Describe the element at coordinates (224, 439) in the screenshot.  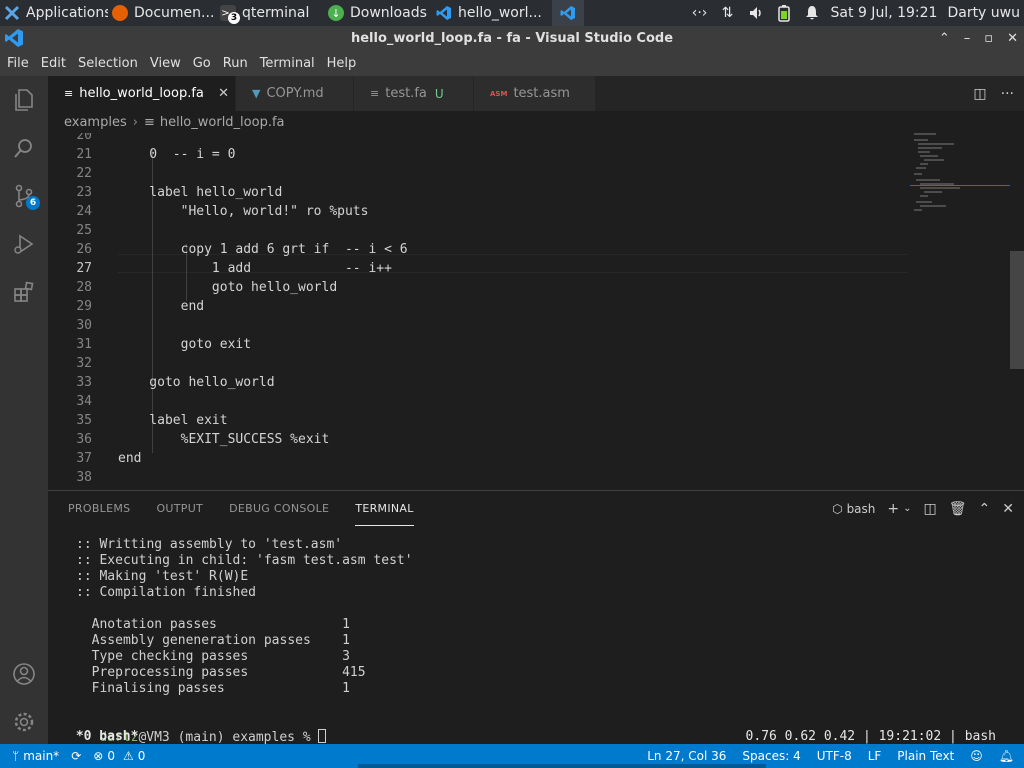
I see `code-line: %EXIT_SUCCESS %exit` at that location.